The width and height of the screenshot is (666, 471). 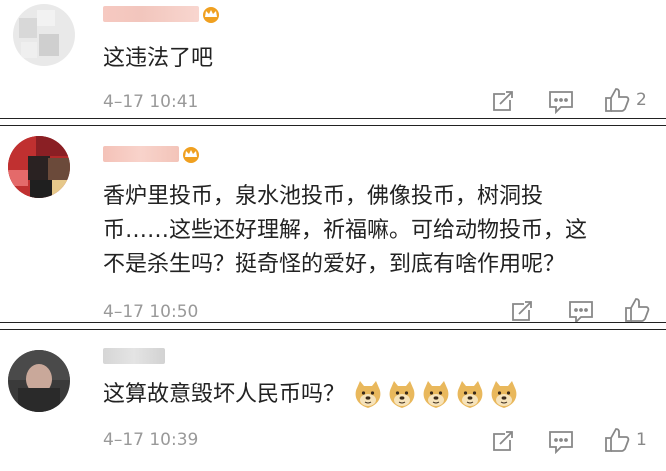 I want to click on comment-text: 这违法了吧, so click(x=158, y=58).